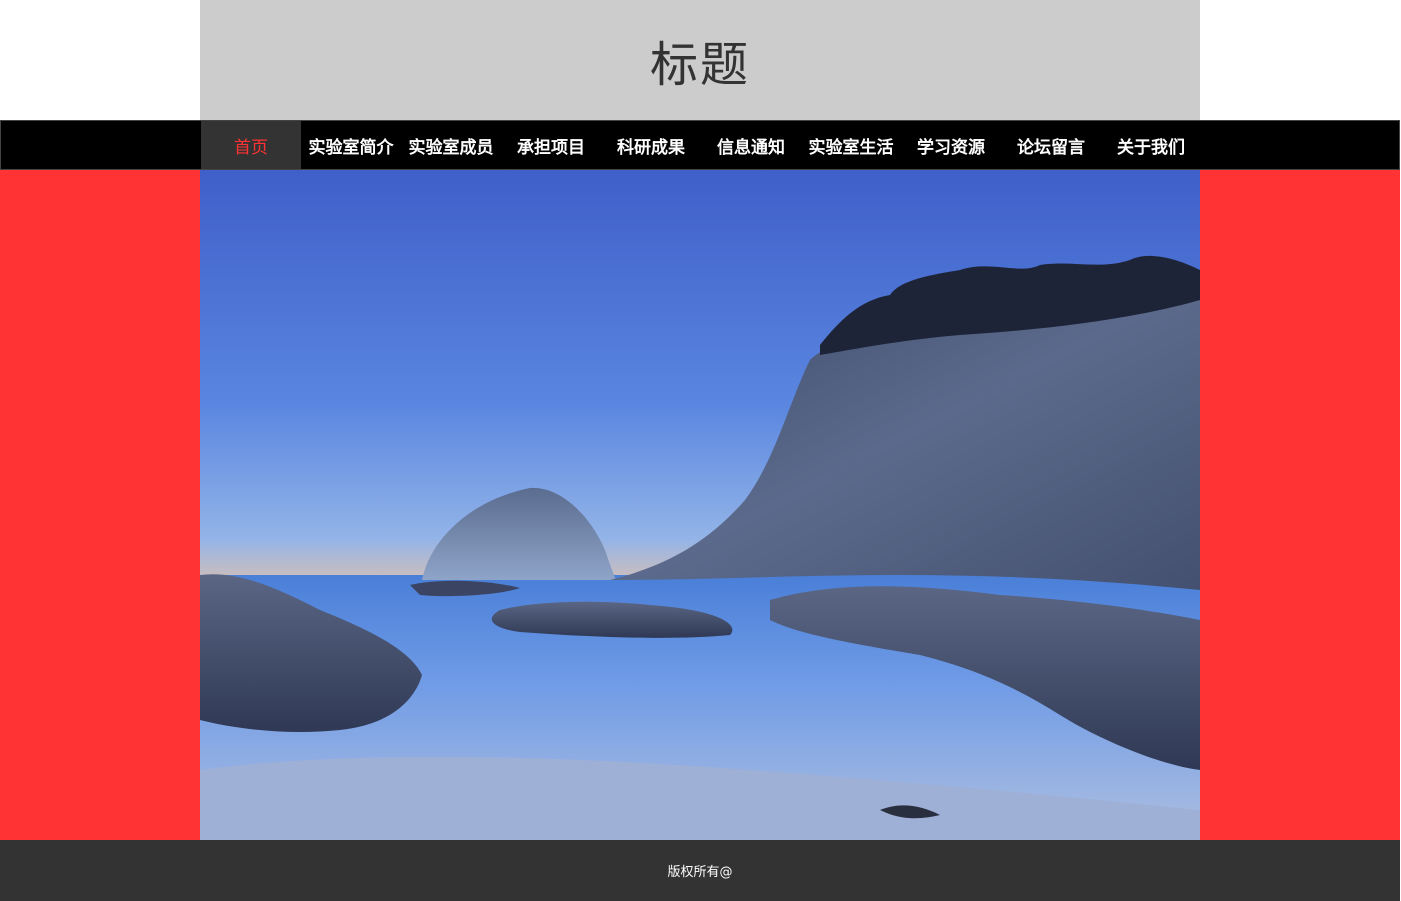  What do you see at coordinates (551, 145) in the screenshot?
I see `nav-item-projects: 承担项目` at bounding box center [551, 145].